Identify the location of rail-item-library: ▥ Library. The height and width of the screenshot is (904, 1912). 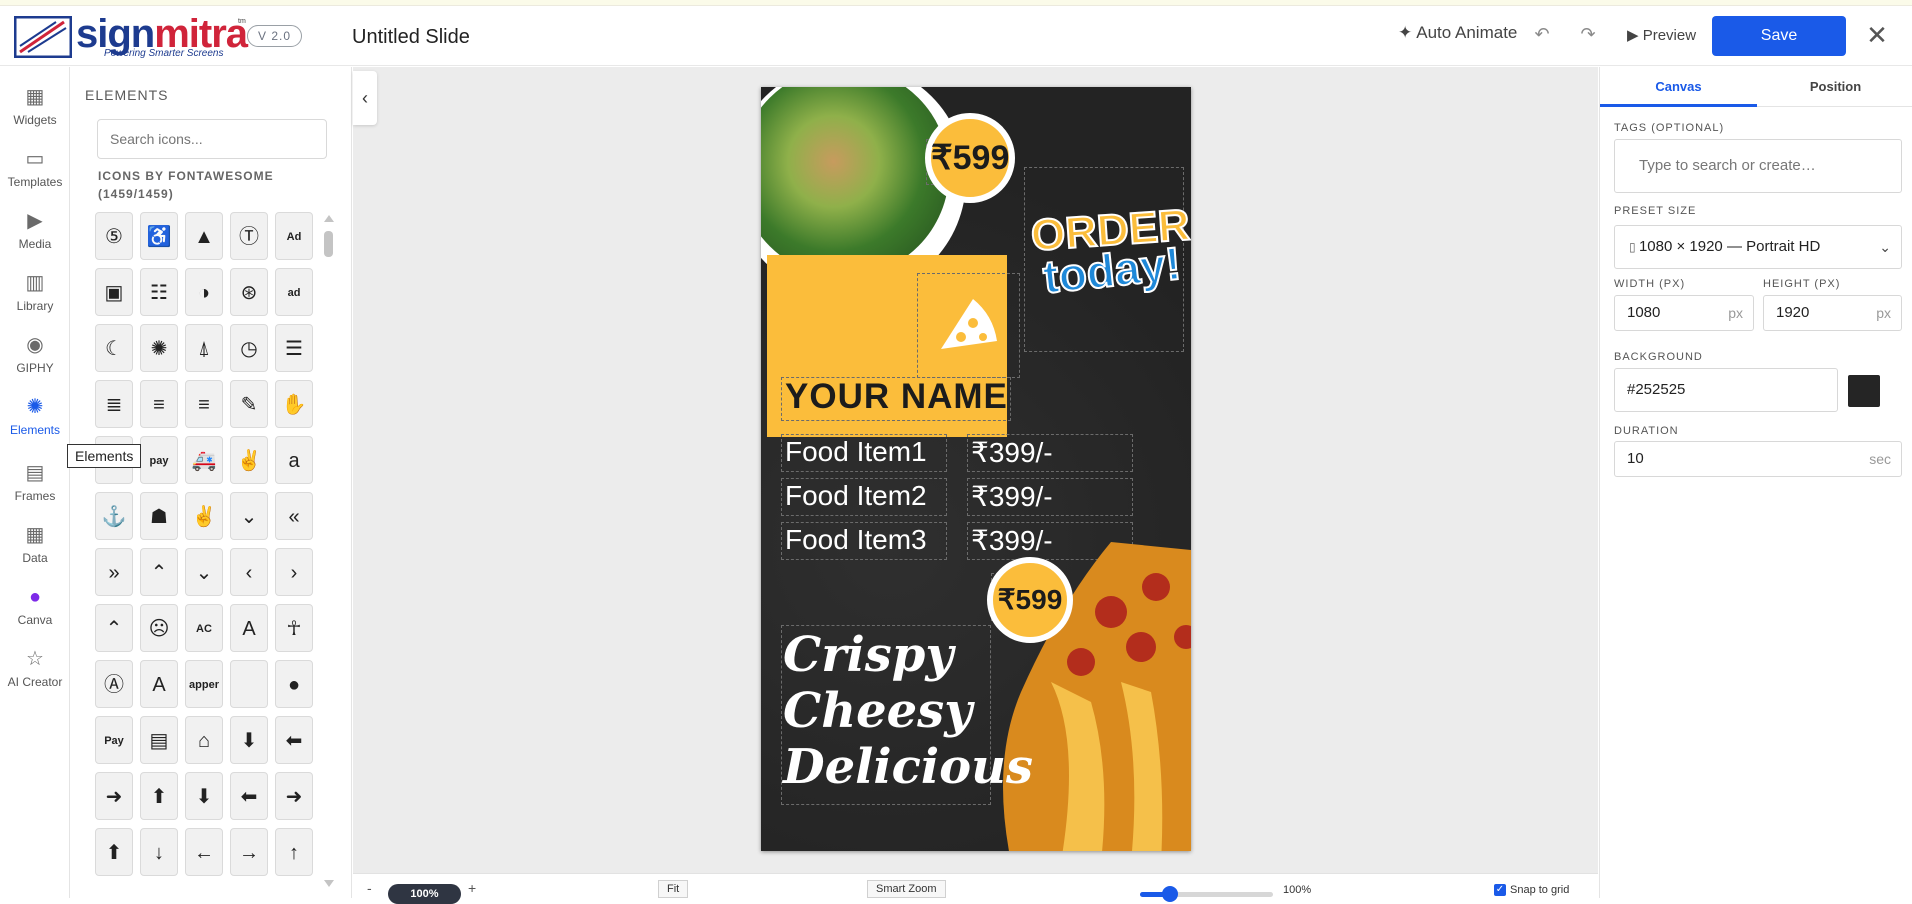
(35, 299).